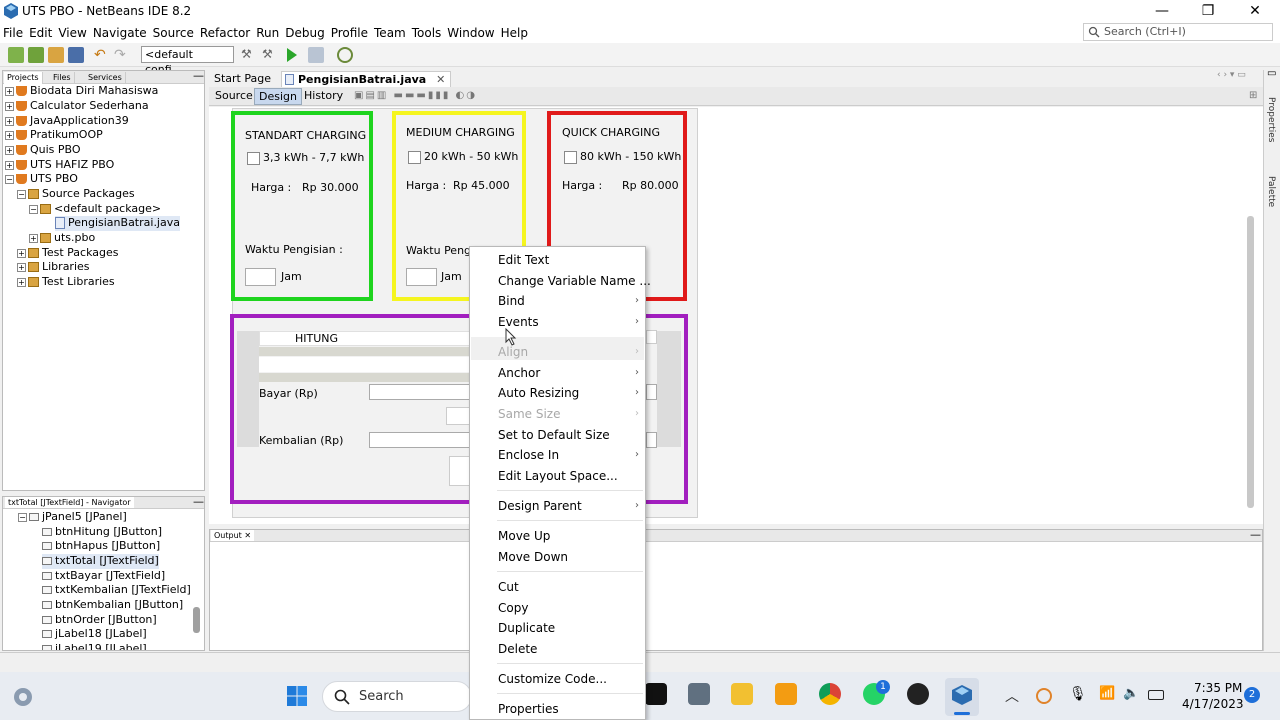  What do you see at coordinates (918, 694) in the screenshot?
I see `obs-icon` at bounding box center [918, 694].